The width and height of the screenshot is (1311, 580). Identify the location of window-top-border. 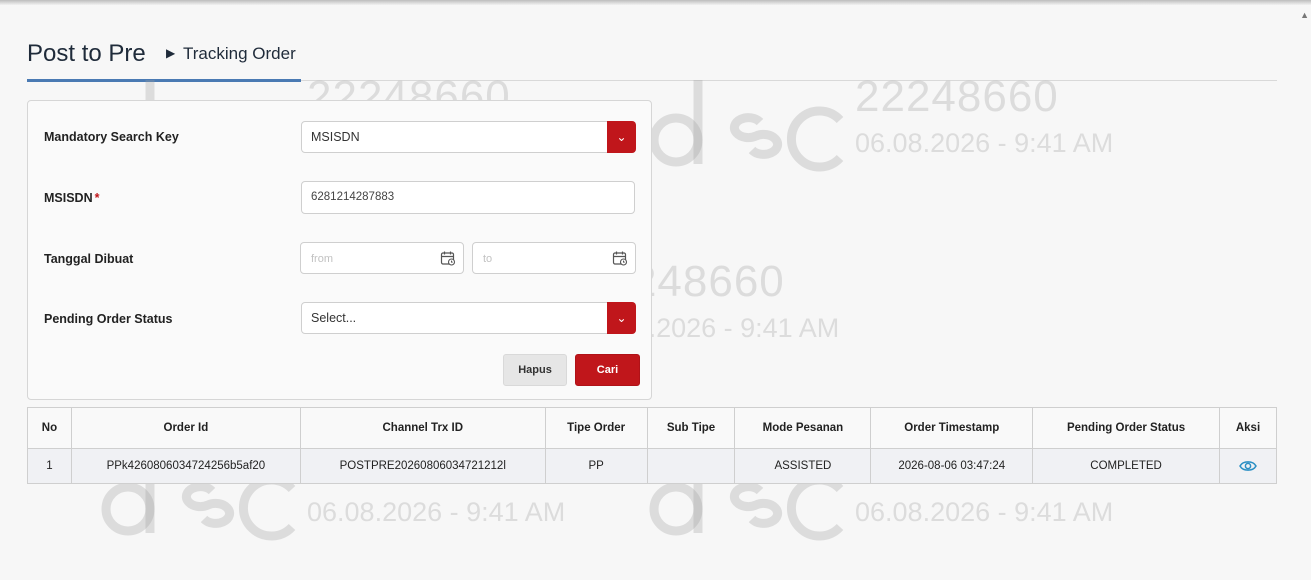
(655, 2).